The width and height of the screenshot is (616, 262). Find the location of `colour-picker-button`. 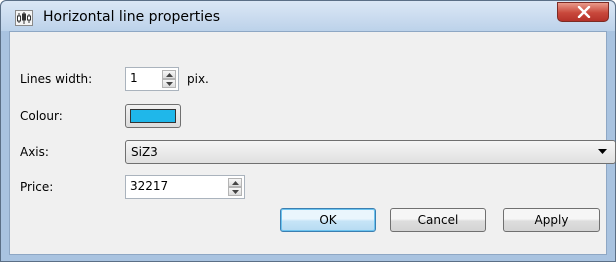

colour-picker-button is located at coordinates (153, 116).